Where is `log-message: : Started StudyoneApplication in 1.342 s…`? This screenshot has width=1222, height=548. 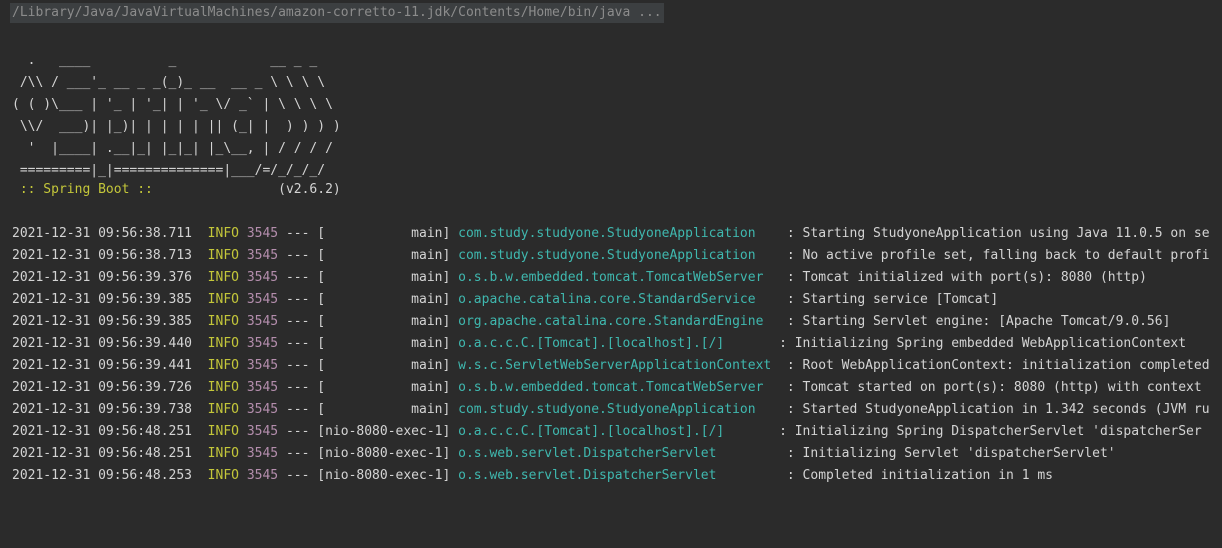
log-message: : Started StudyoneApplication in 1.342 s… is located at coordinates (998, 409).